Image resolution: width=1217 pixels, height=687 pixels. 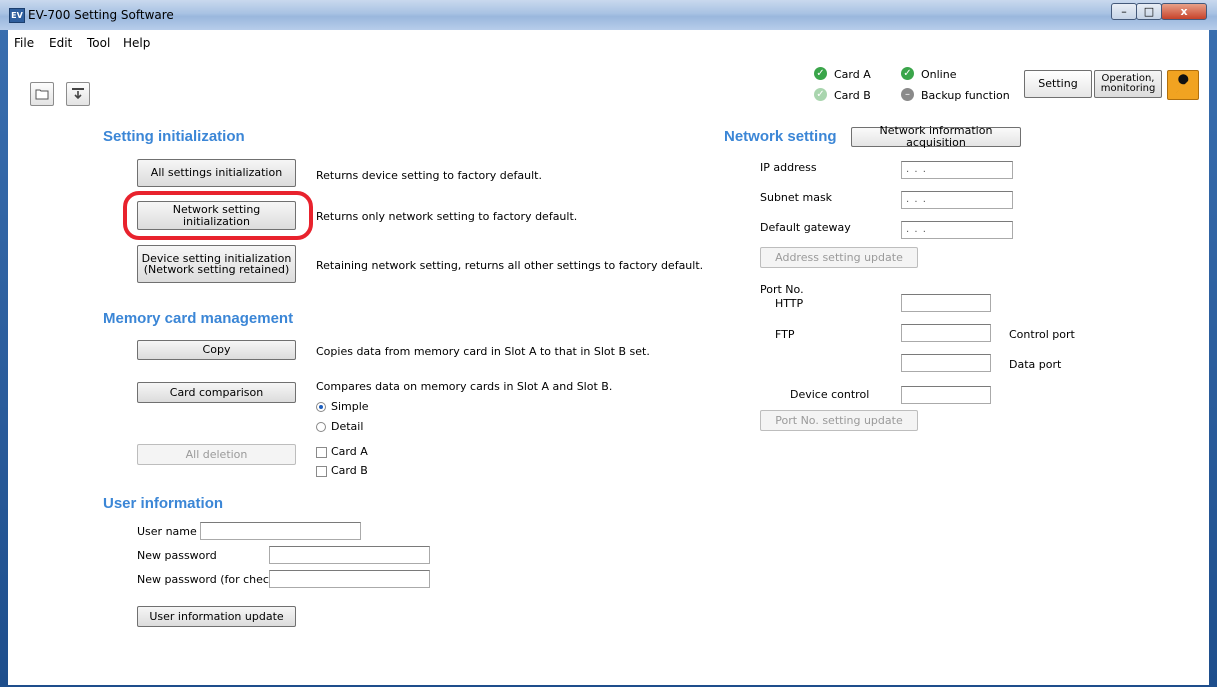 What do you see at coordinates (936, 137) in the screenshot?
I see `network-information-acquisition-button: Network information acquisition` at bounding box center [936, 137].